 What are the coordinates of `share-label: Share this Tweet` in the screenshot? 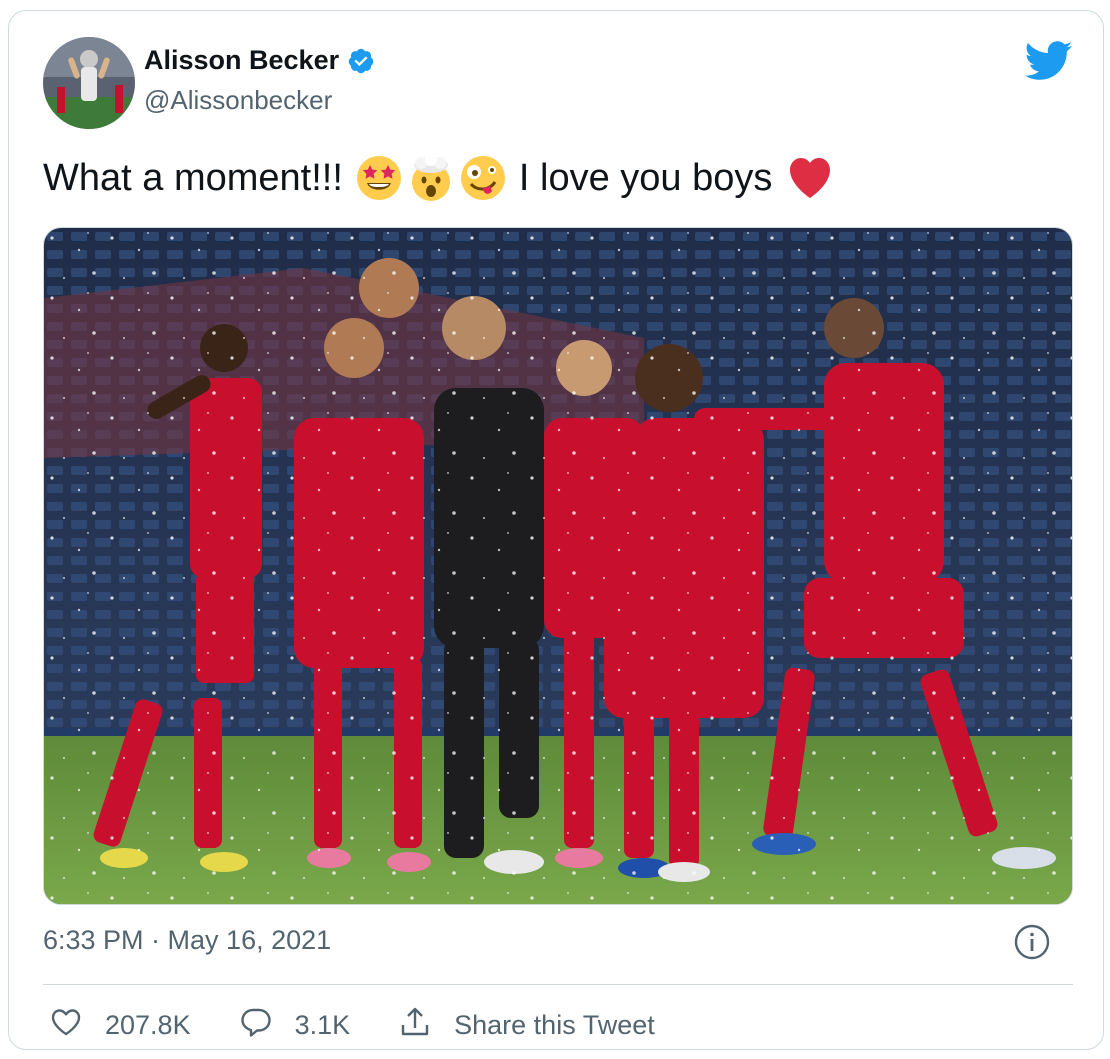 It's located at (554, 1024).